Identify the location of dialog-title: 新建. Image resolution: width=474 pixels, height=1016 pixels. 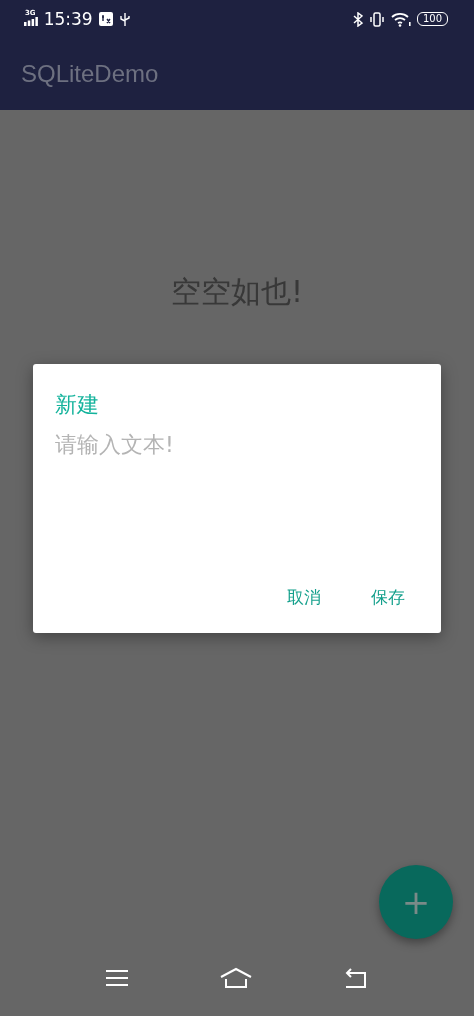
(77, 405).